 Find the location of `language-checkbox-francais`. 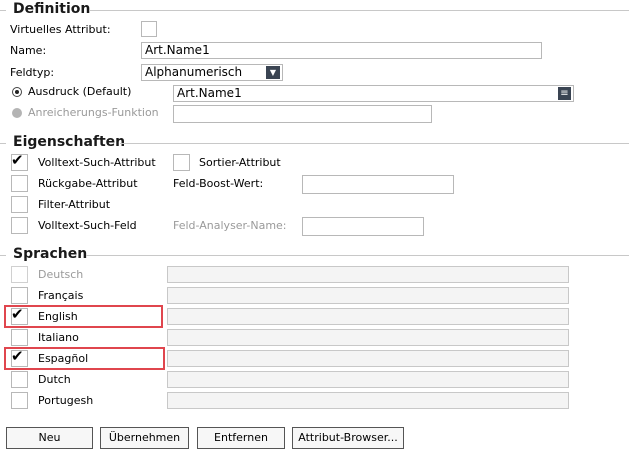

language-checkbox-francais is located at coordinates (19, 295).